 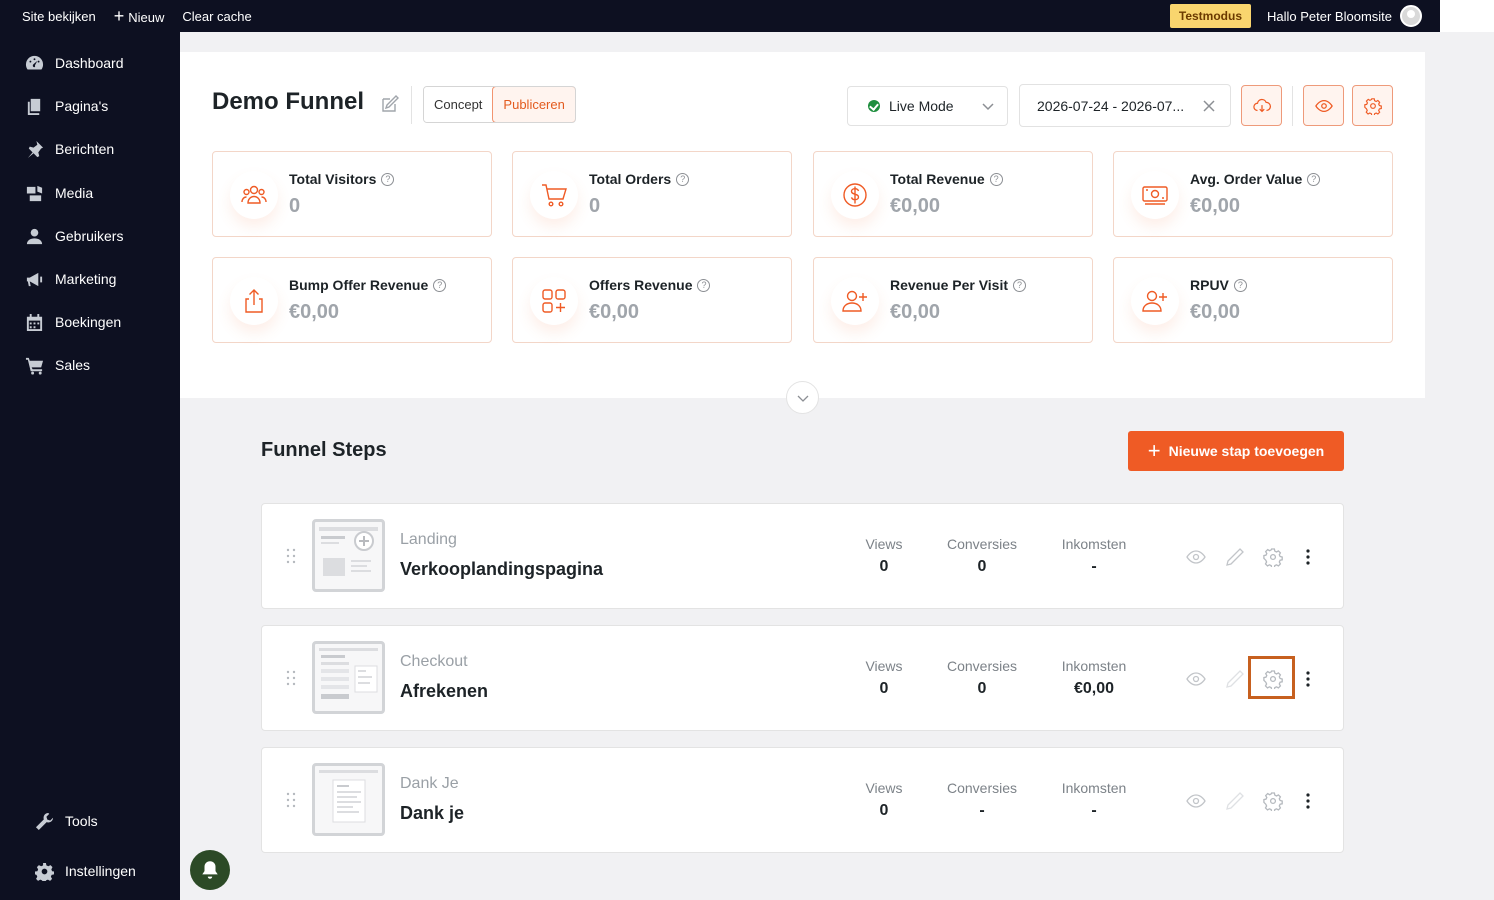 What do you see at coordinates (348, 677) in the screenshot?
I see `checkout-page-thumbnail` at bounding box center [348, 677].